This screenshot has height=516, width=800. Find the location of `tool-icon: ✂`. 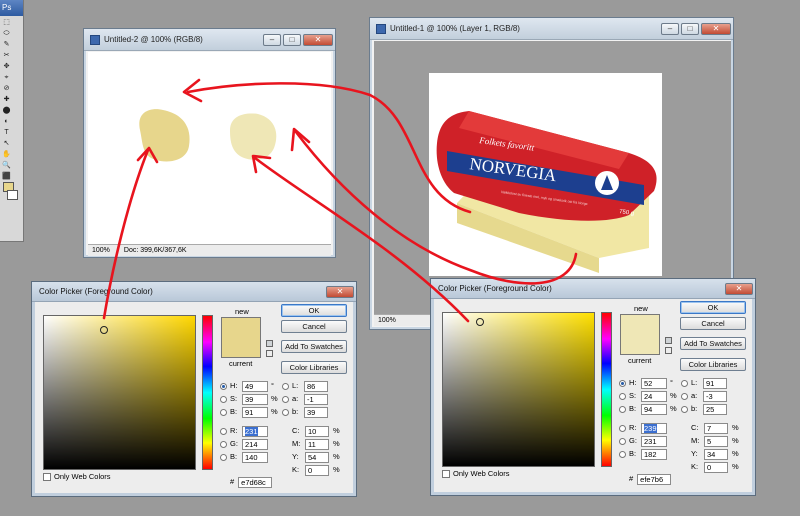

tool-icon: ✂ is located at coordinates (6, 55).